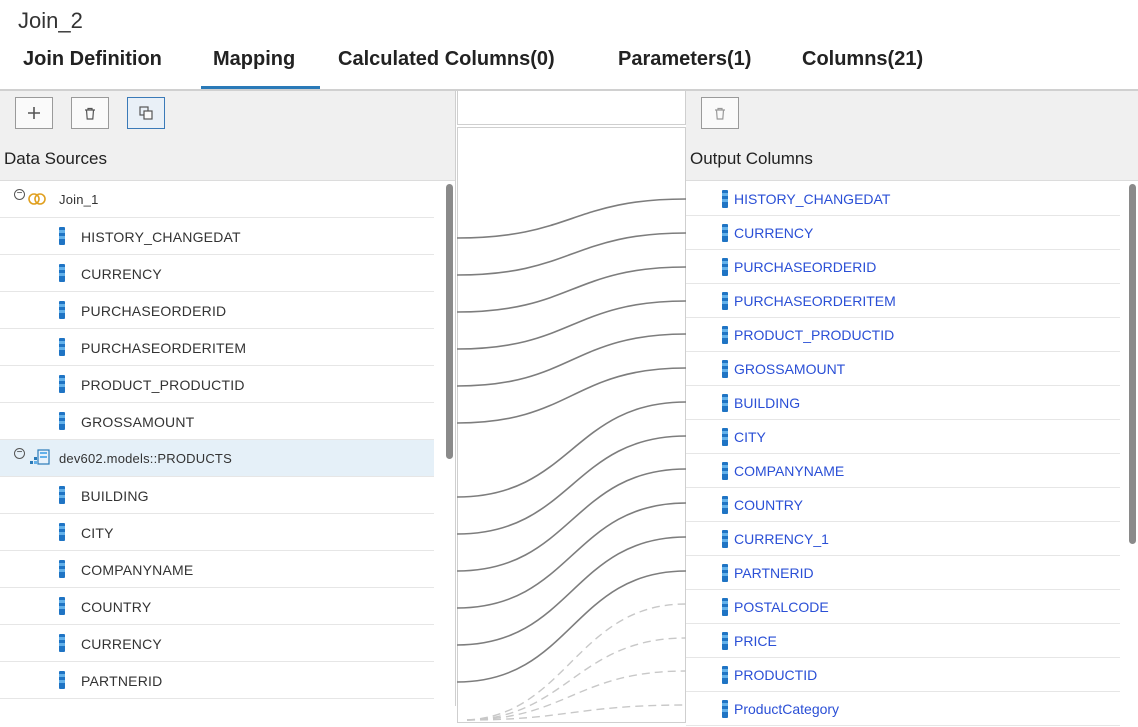  Describe the element at coordinates (903, 301) in the screenshot. I see `output-item: PURCHASEORDERITEM` at that location.